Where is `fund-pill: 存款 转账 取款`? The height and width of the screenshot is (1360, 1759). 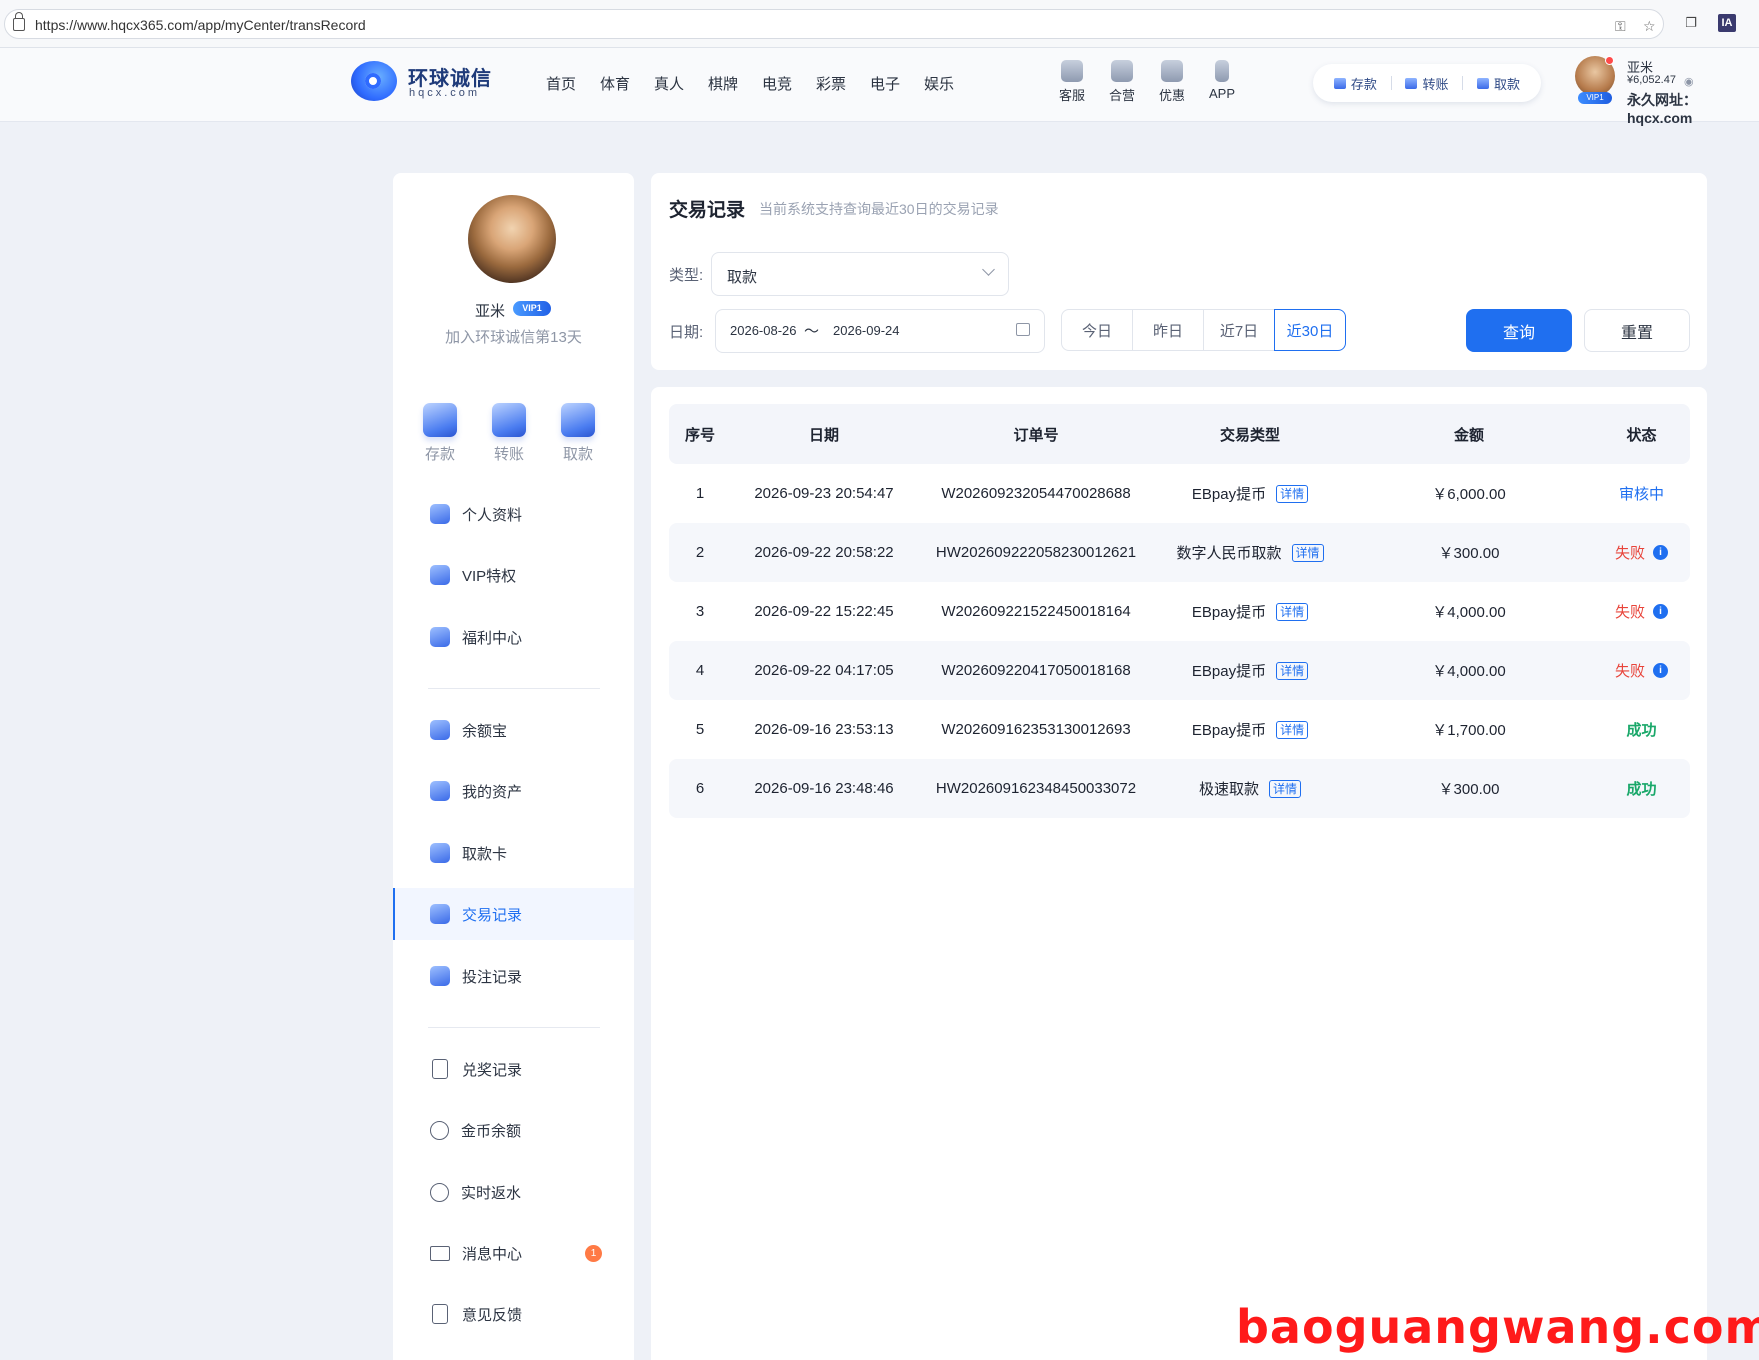
fund-pill: 存款 转账 取款 is located at coordinates (1427, 83).